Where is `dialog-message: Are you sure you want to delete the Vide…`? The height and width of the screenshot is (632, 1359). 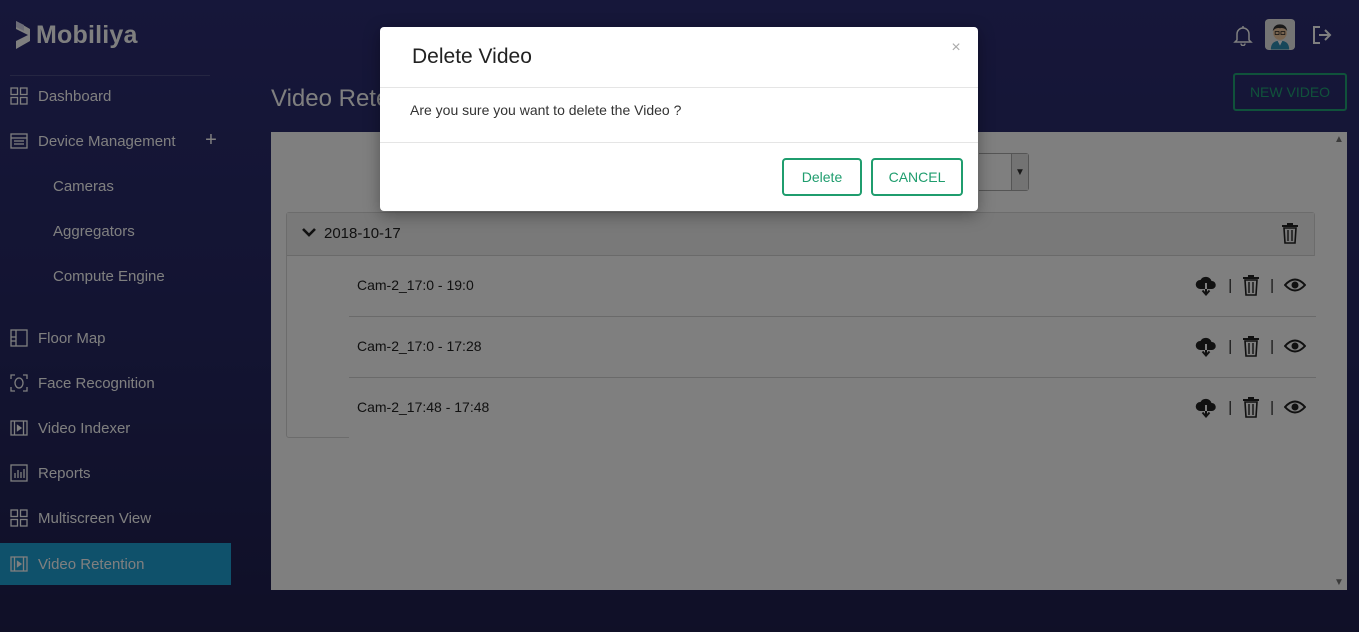
dialog-message: Are you sure you want to delete the Vide… is located at coordinates (546, 110).